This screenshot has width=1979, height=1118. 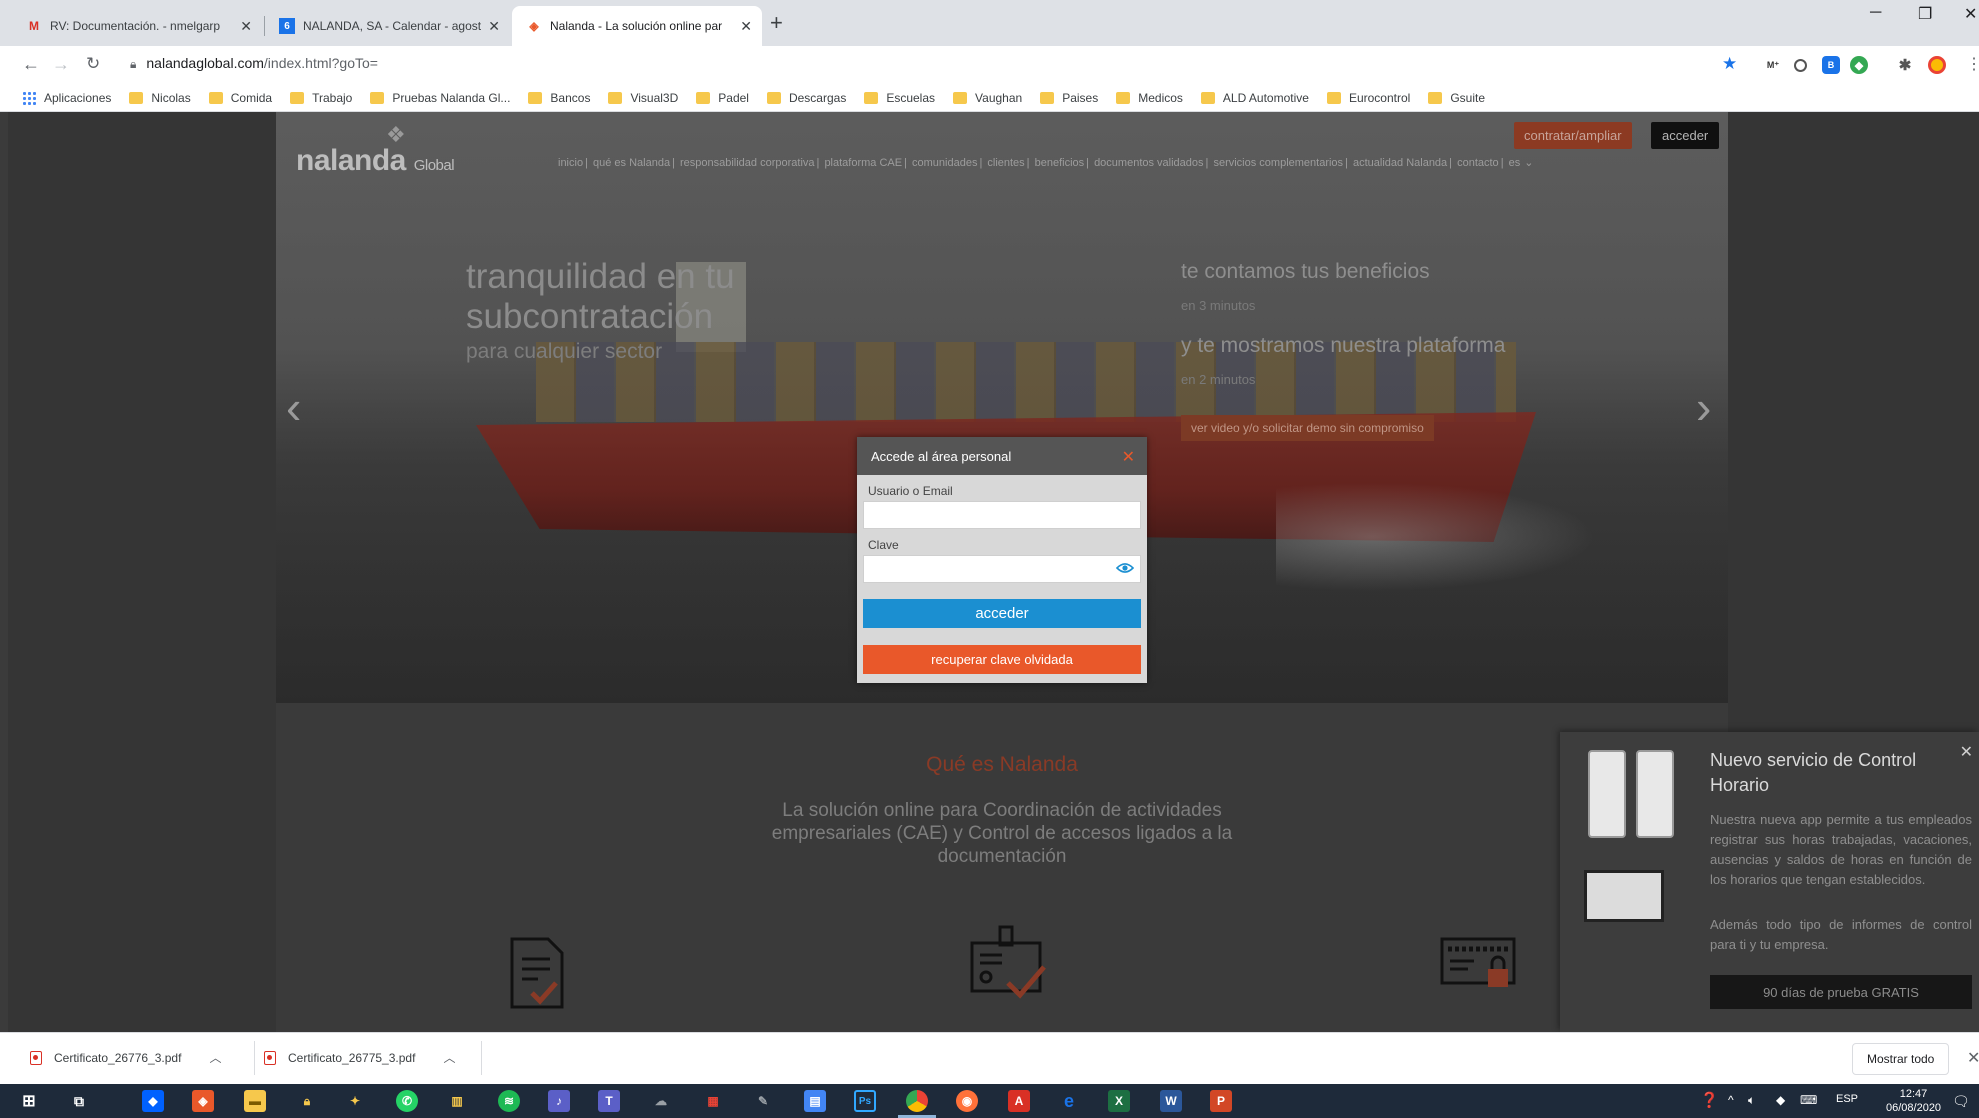 What do you see at coordinates (1002, 515) in the screenshot?
I see `username-input` at bounding box center [1002, 515].